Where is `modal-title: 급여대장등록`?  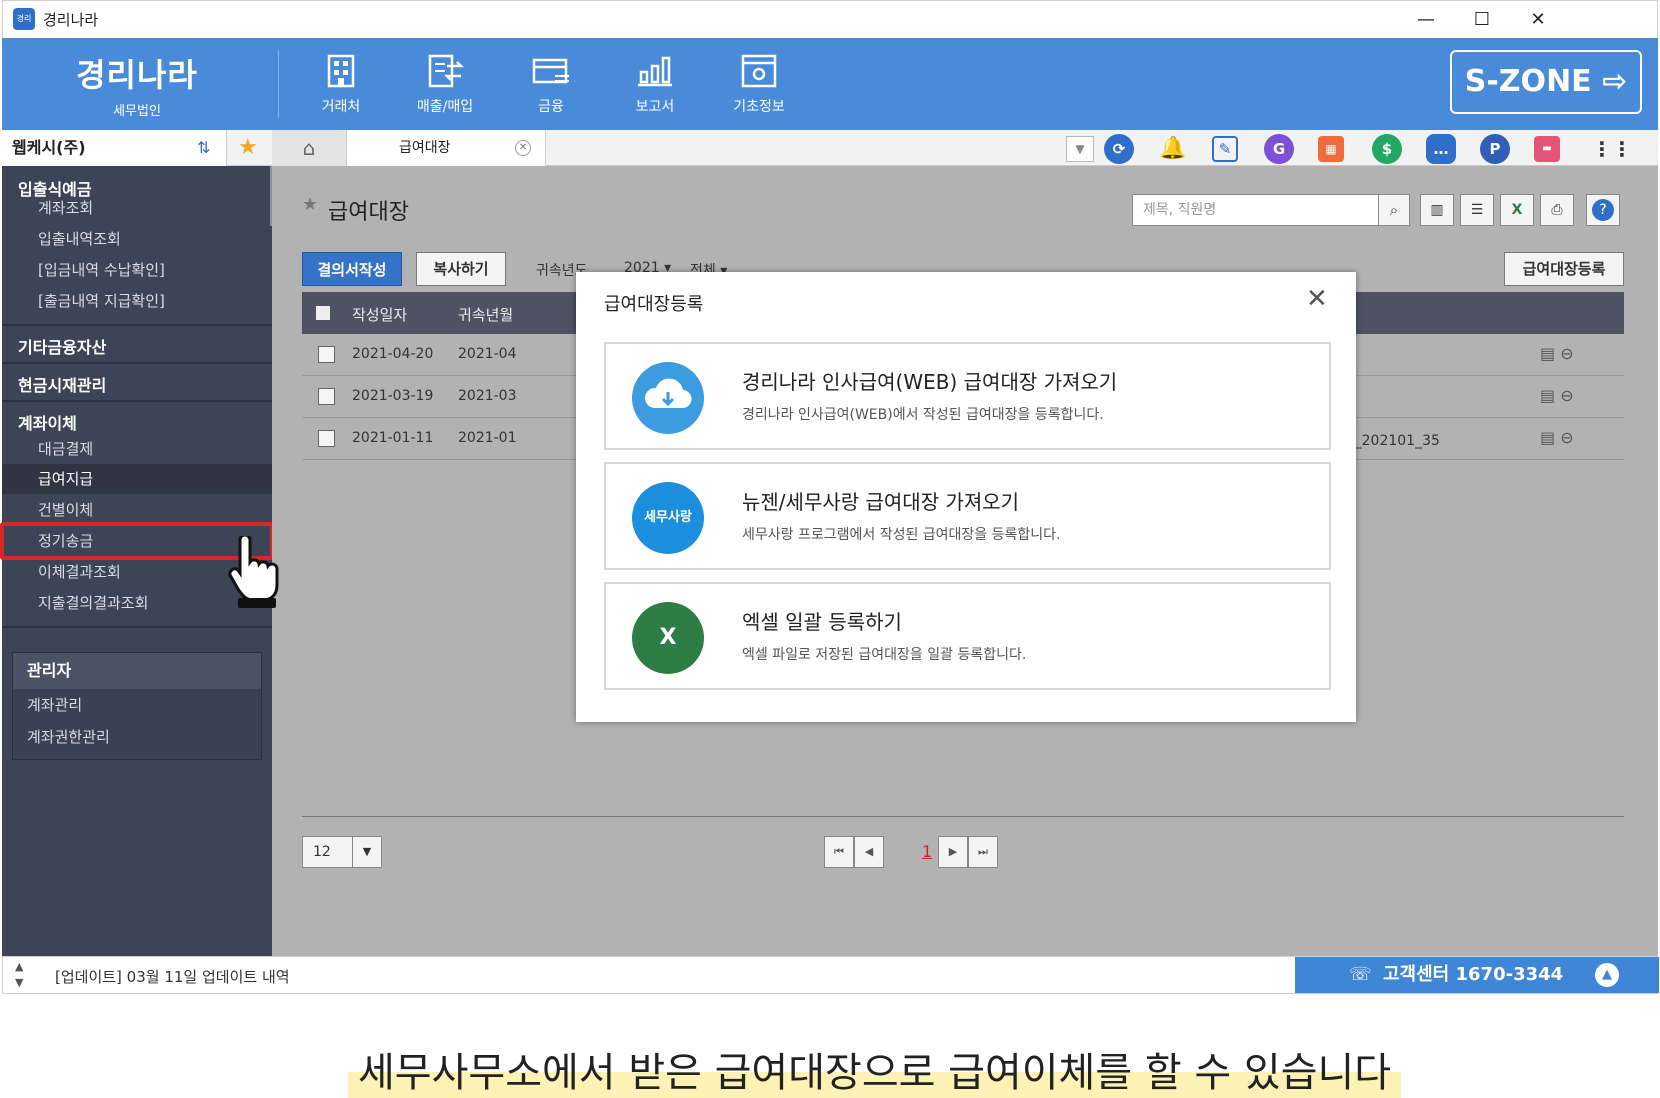
modal-title: 급여대장등록 is located at coordinates (654, 304).